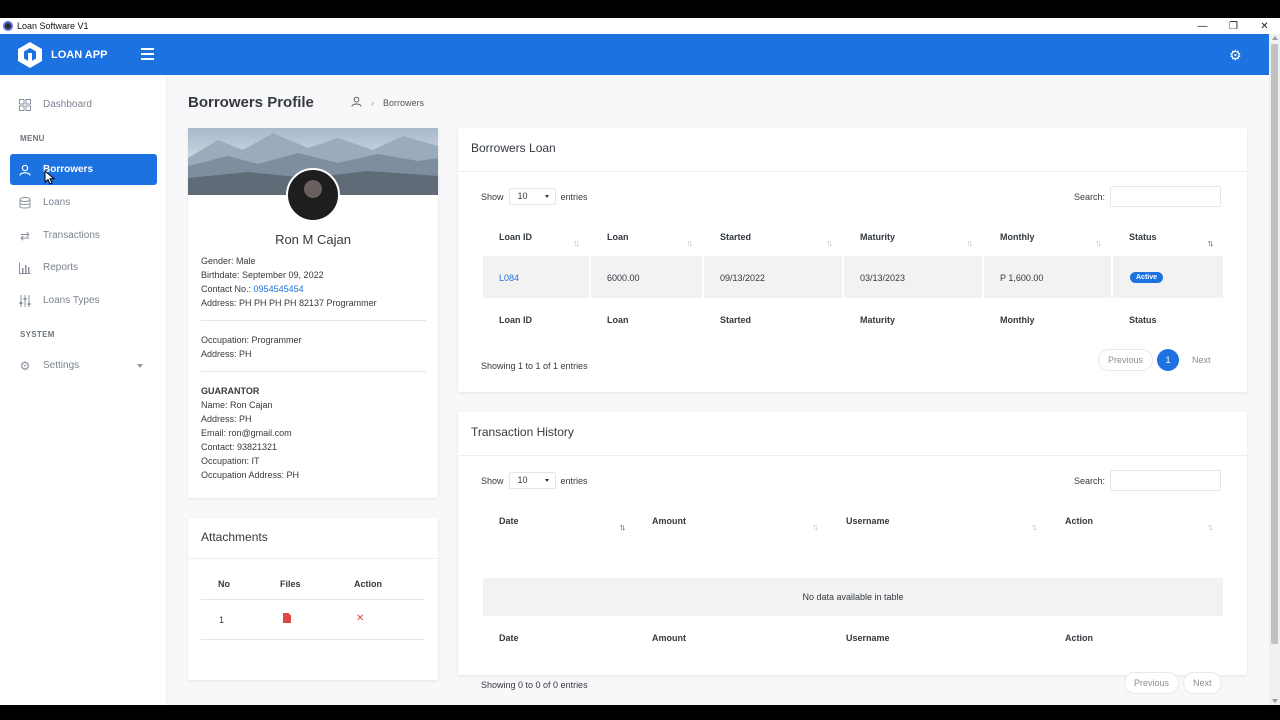 This screenshot has width=1280, height=720. I want to click on footer-col-monthly: Monthly, so click(1017, 320).